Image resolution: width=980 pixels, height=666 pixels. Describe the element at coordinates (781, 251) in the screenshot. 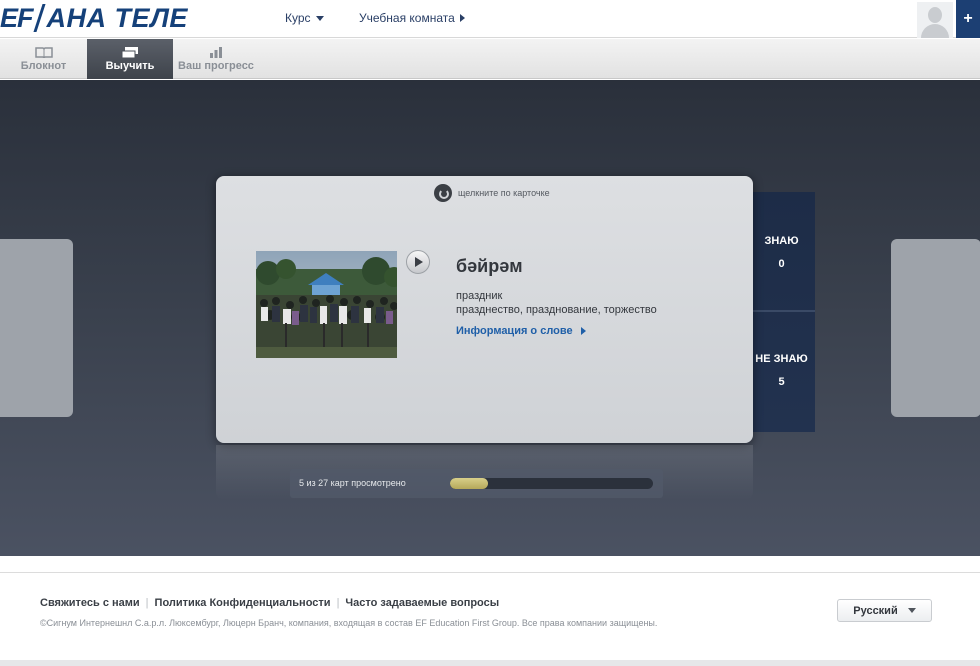

I see `know-button: ЗНАЮ 0` at that location.